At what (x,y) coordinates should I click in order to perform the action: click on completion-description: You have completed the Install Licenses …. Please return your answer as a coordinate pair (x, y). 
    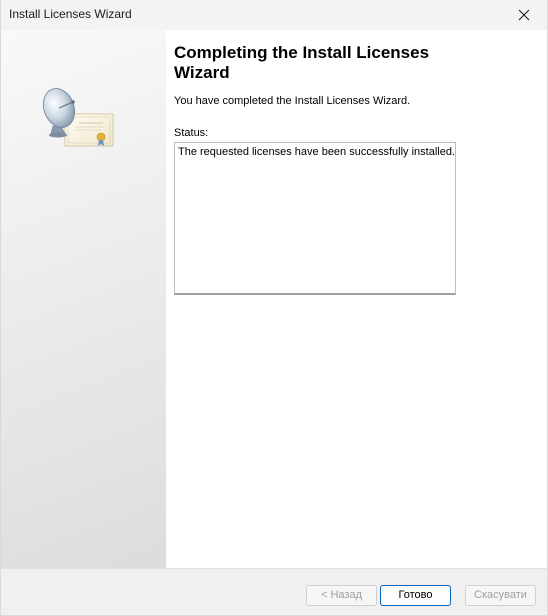
    Looking at the image, I should click on (292, 101).